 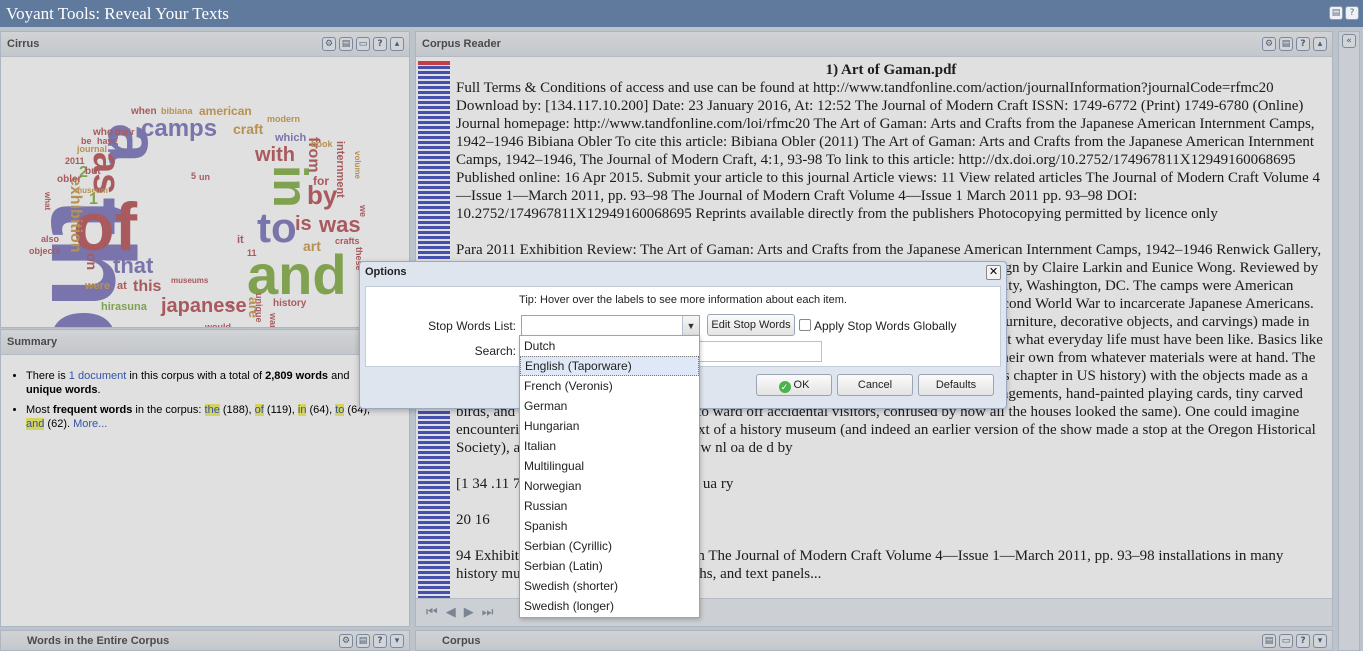 I want to click on stop-list-option: Swedish (longer), so click(x=609, y=606).